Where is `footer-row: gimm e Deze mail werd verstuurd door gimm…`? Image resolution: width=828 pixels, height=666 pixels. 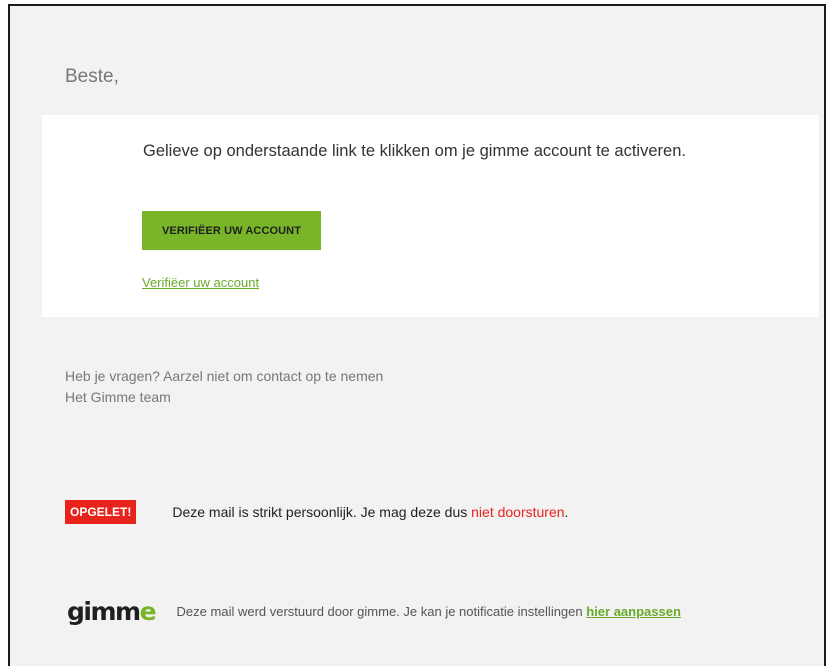
footer-row: gimm e Deze mail werd verstuurd door gimm… is located at coordinates (374, 611).